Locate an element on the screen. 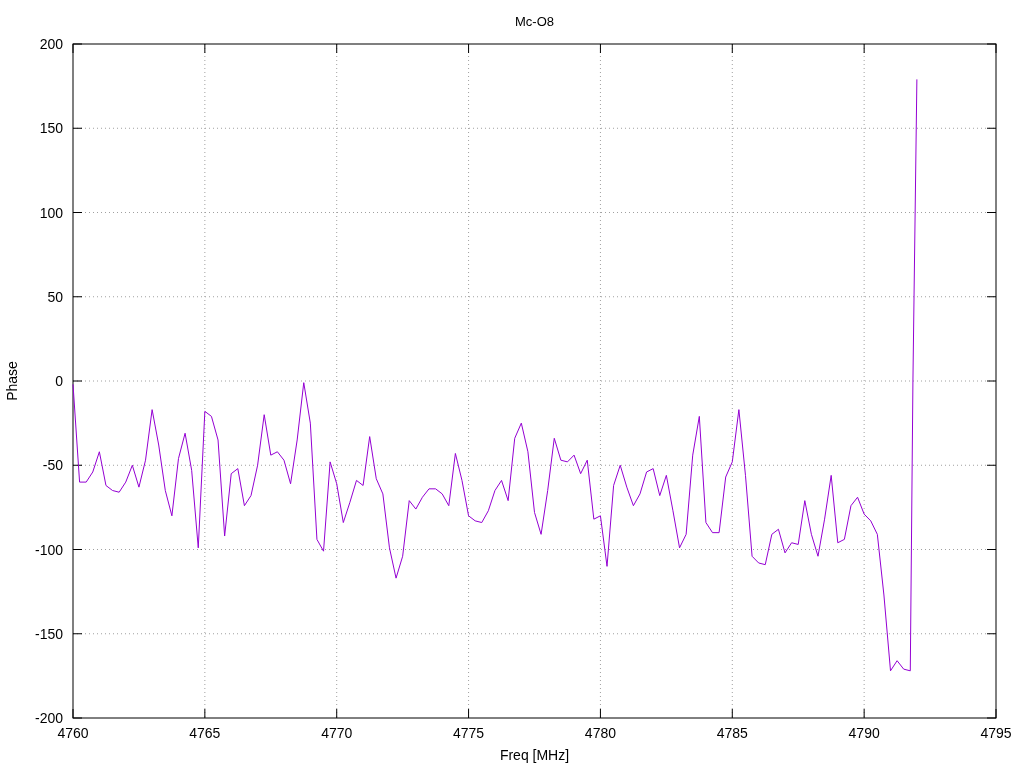  tick-label: 0 is located at coordinates (59, 381).